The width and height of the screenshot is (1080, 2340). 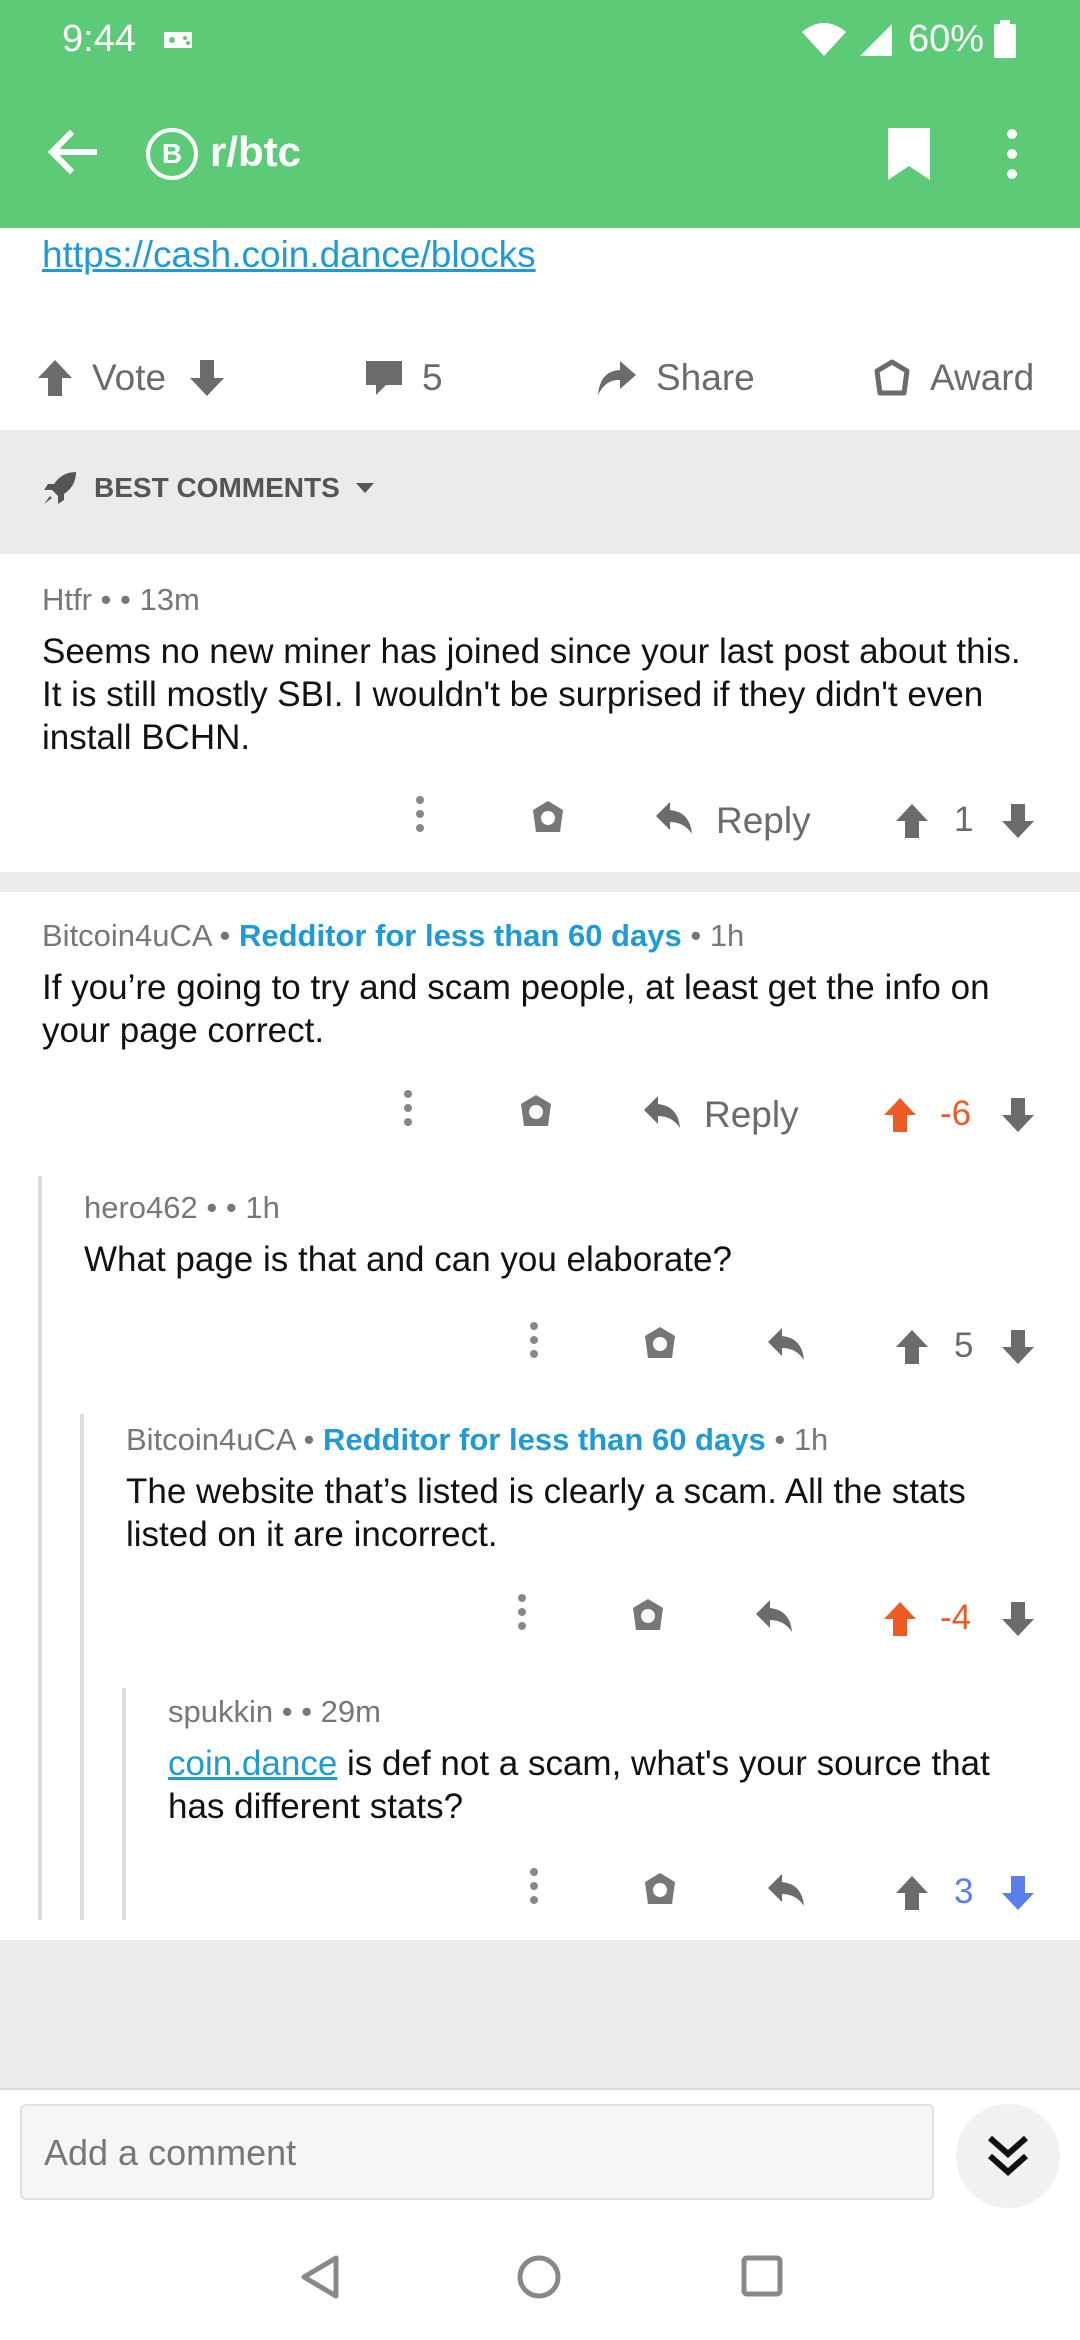 I want to click on status-time: 9:44, so click(x=99, y=39).